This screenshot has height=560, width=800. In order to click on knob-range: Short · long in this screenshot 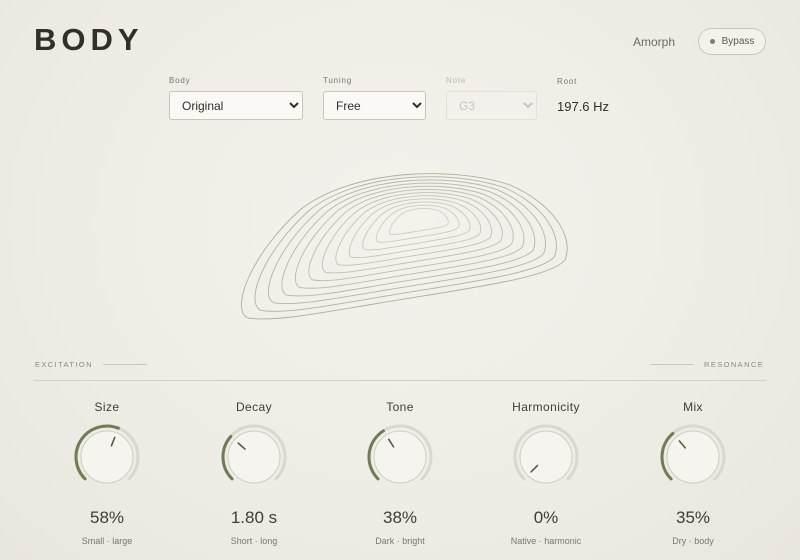, I will do `click(254, 541)`.